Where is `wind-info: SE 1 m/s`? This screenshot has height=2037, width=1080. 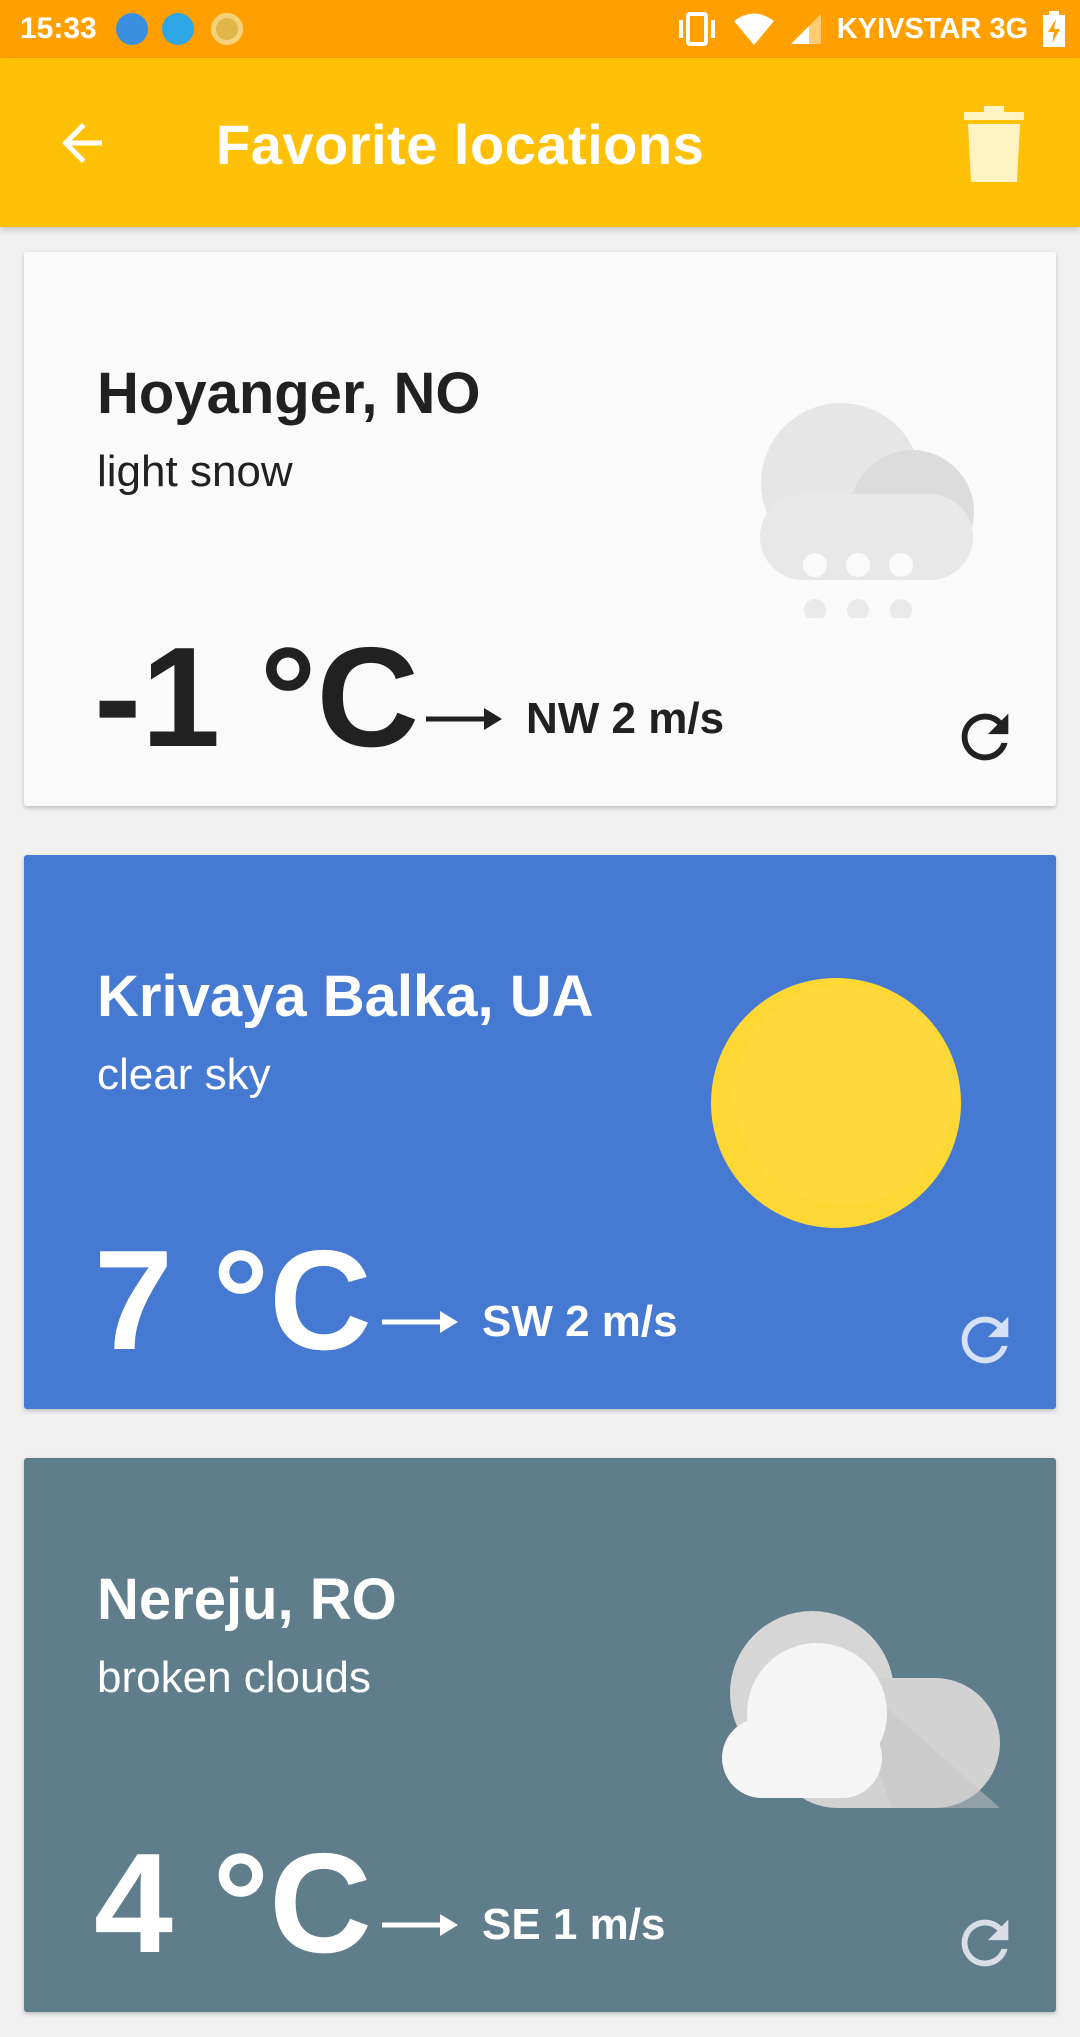 wind-info: SE 1 m/s is located at coordinates (523, 1925).